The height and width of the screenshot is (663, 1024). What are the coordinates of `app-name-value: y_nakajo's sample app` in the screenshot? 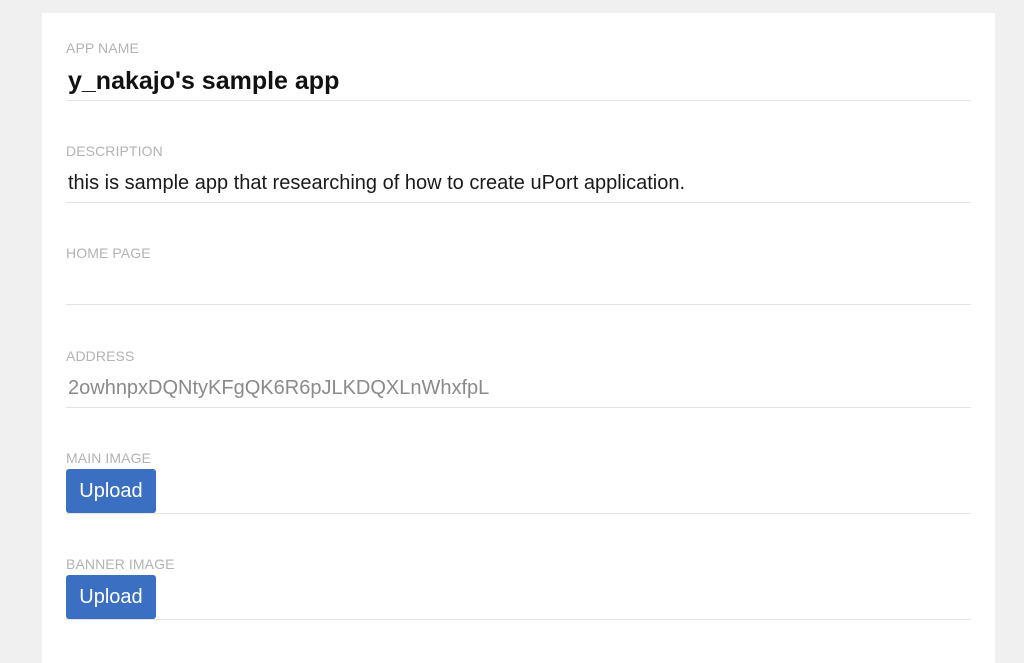 It's located at (203, 81).